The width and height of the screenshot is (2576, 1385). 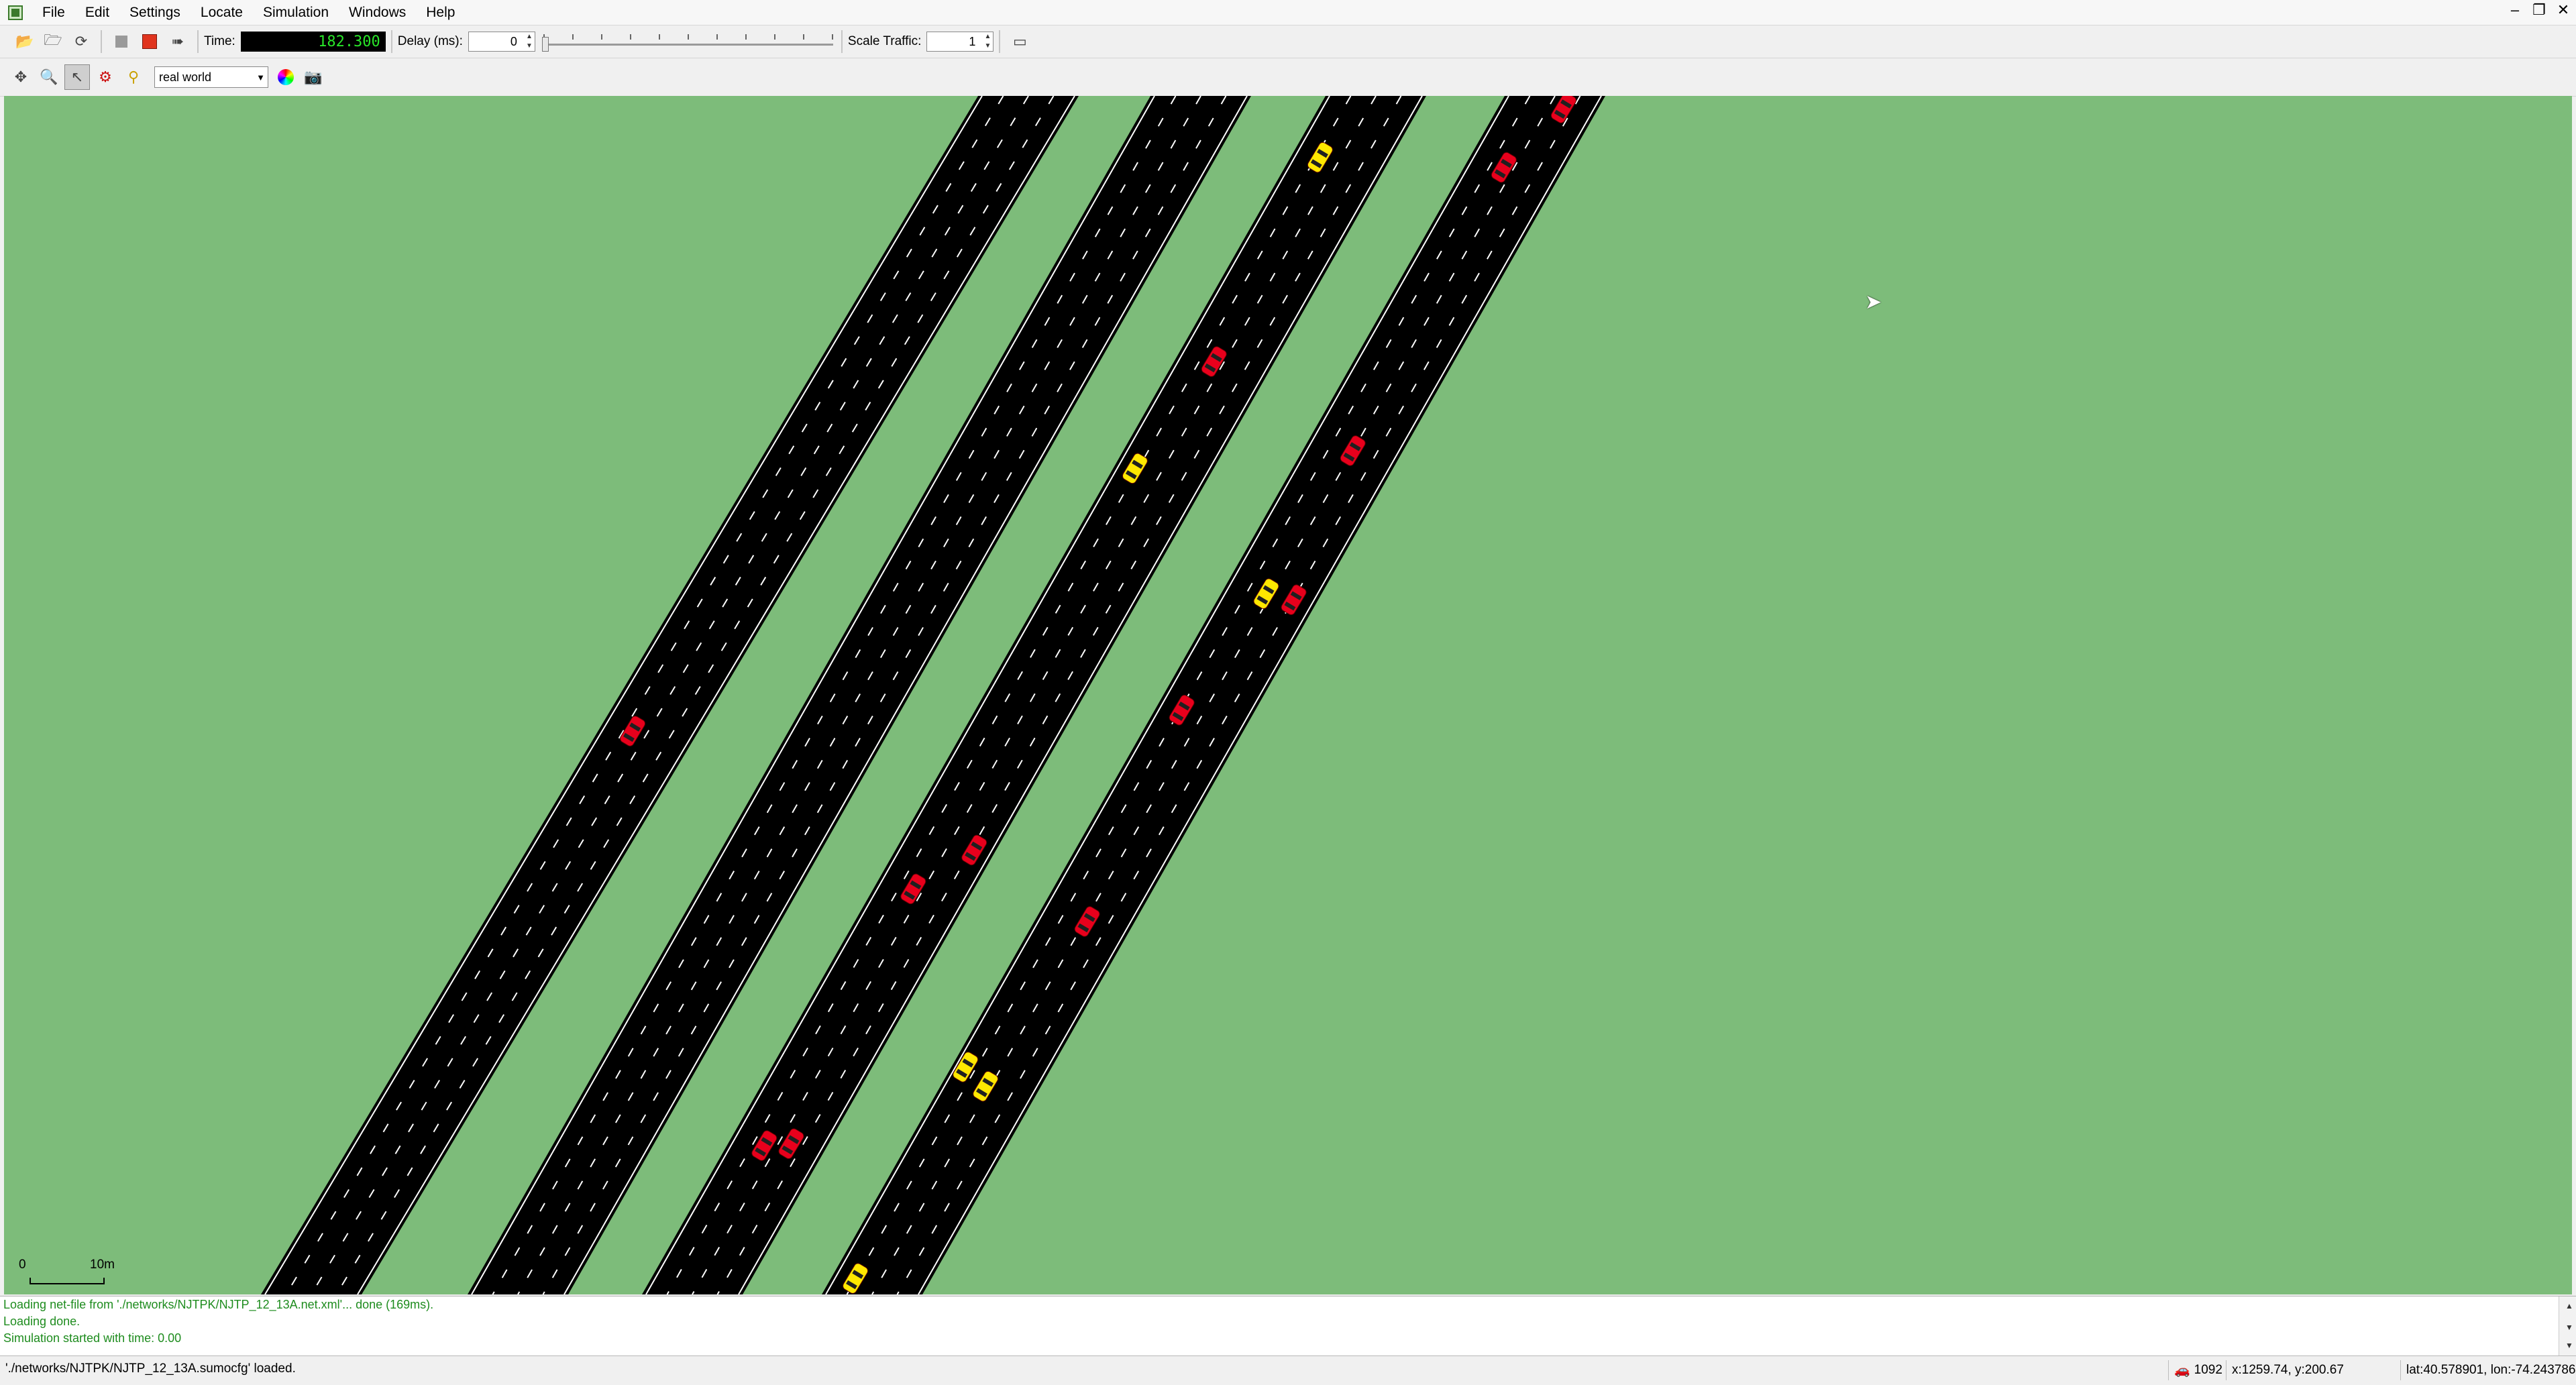 What do you see at coordinates (149, 42) in the screenshot?
I see `stop-icon` at bounding box center [149, 42].